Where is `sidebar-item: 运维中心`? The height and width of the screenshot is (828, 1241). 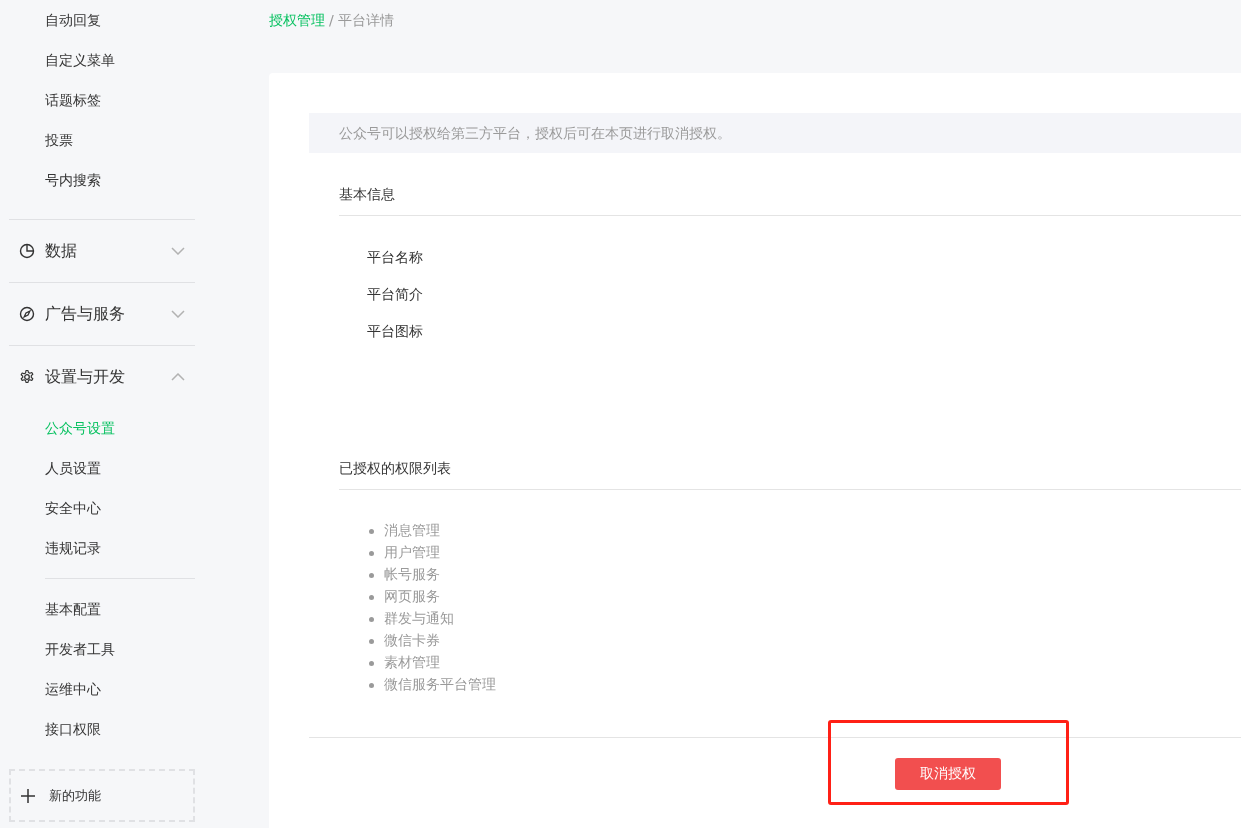
sidebar-item: 运维中心 is located at coordinates (102, 689).